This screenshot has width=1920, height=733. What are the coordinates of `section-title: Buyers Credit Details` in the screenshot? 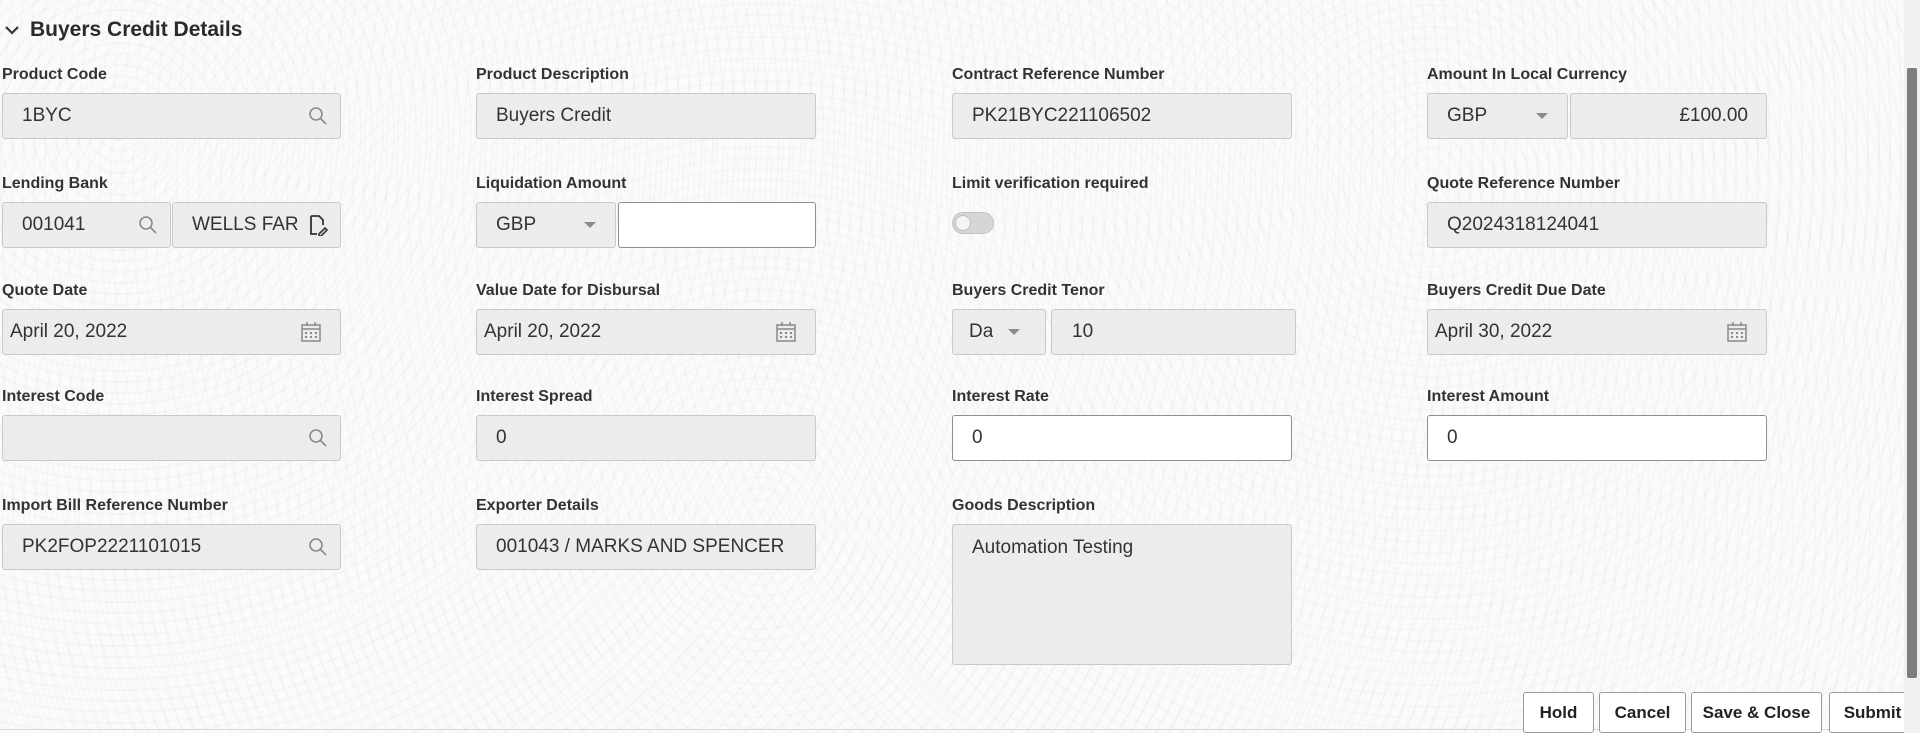 It's located at (136, 29).